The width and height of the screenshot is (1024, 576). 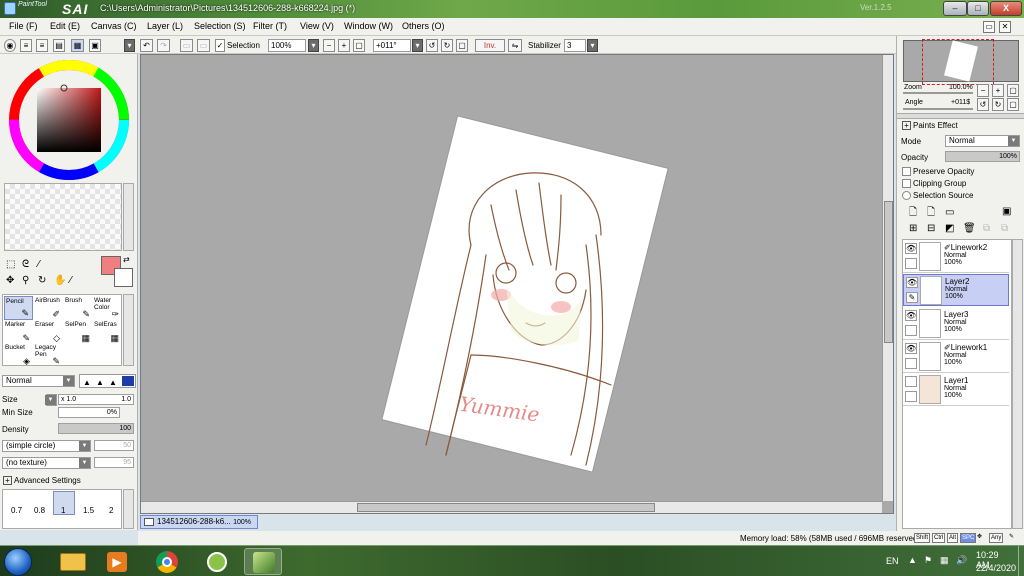 I want to click on layer-opacity-field: 100%, so click(x=982, y=156).